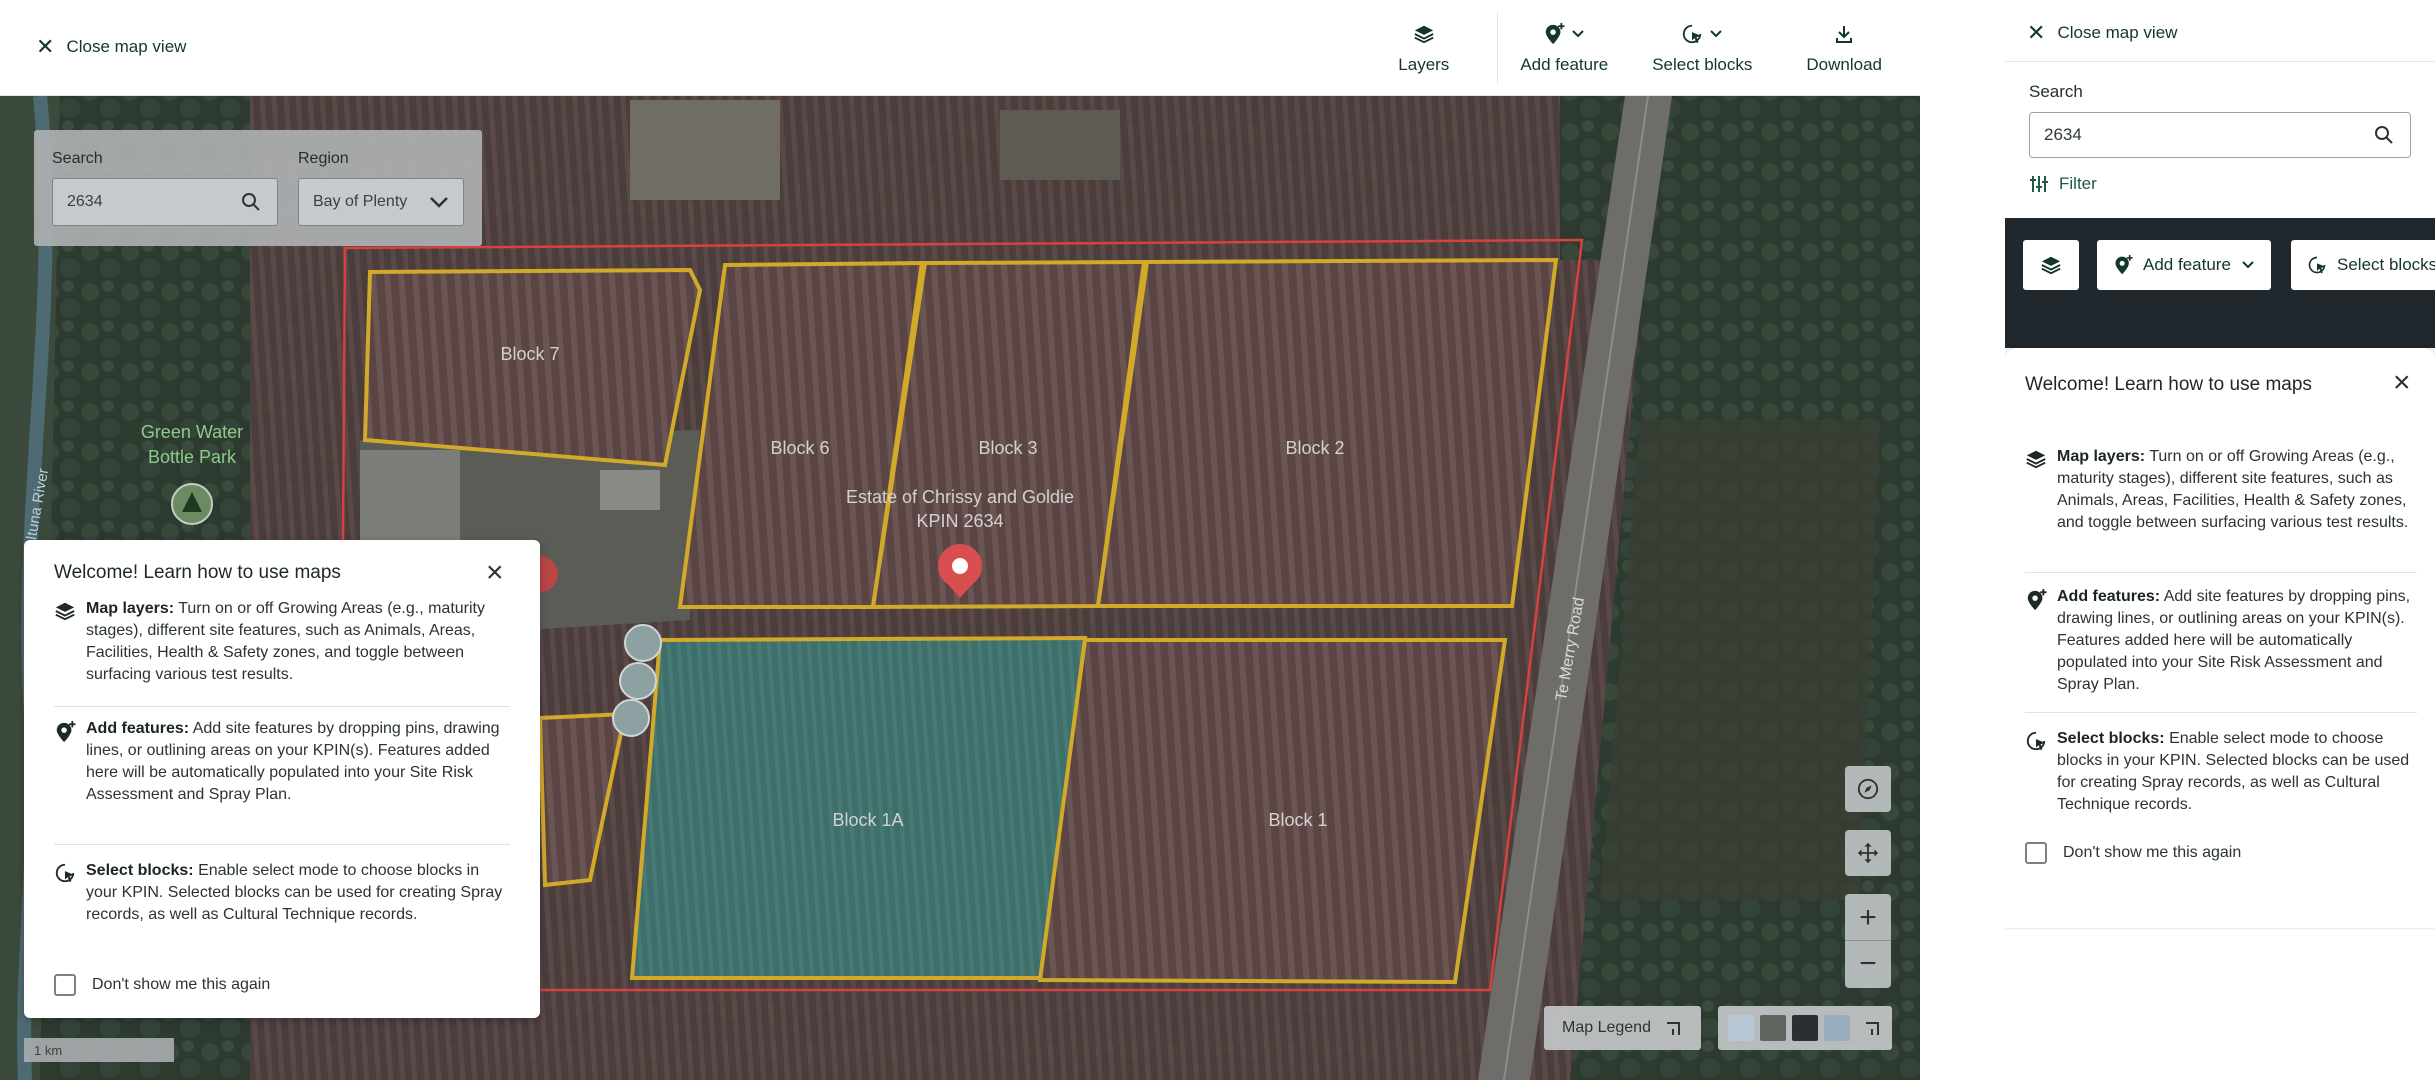 This screenshot has height=1080, width=2435. Describe the element at coordinates (1702, 64) in the screenshot. I see `select-blocks-label: Select blocks` at that location.